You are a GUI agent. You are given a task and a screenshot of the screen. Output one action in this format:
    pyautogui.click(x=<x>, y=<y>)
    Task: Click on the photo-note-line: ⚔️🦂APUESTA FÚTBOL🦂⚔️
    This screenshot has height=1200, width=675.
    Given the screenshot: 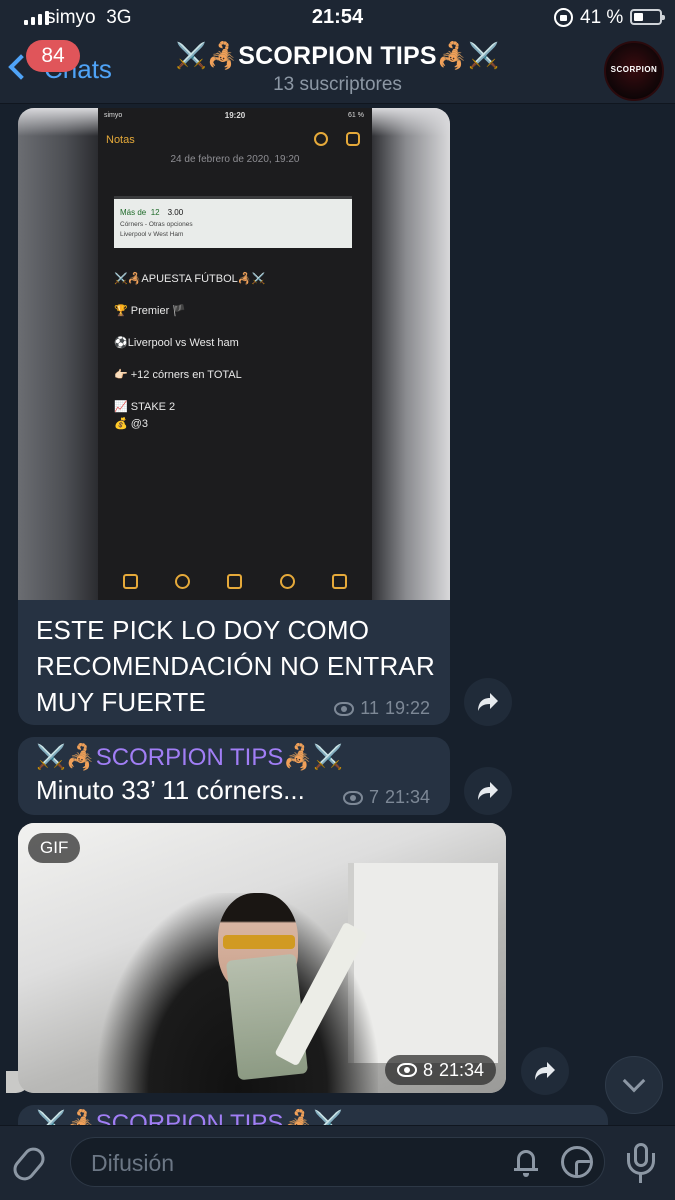 What is the action you would take?
    pyautogui.click(x=190, y=279)
    